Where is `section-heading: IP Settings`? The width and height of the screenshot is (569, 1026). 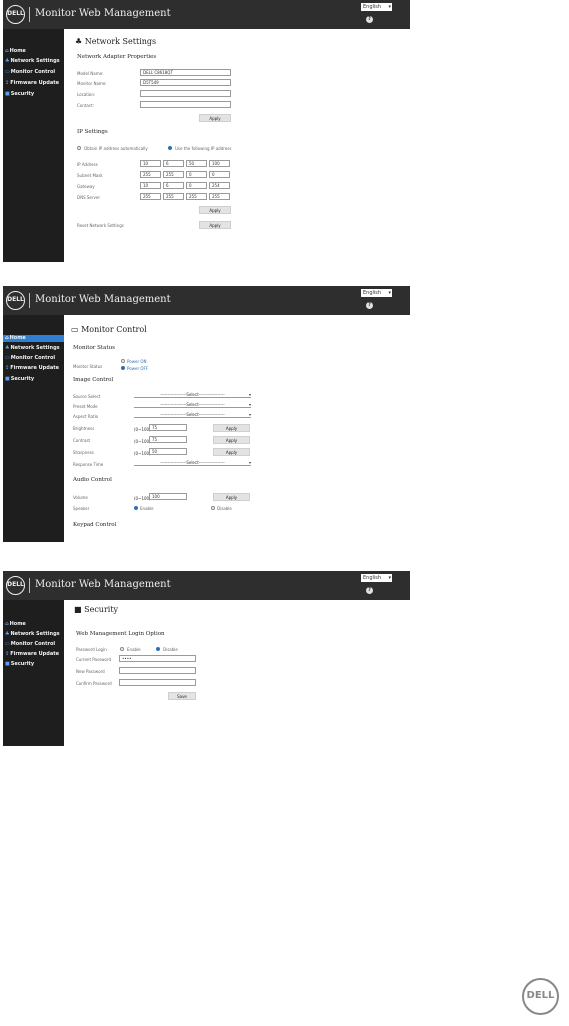
section-heading: IP Settings is located at coordinates (92, 132).